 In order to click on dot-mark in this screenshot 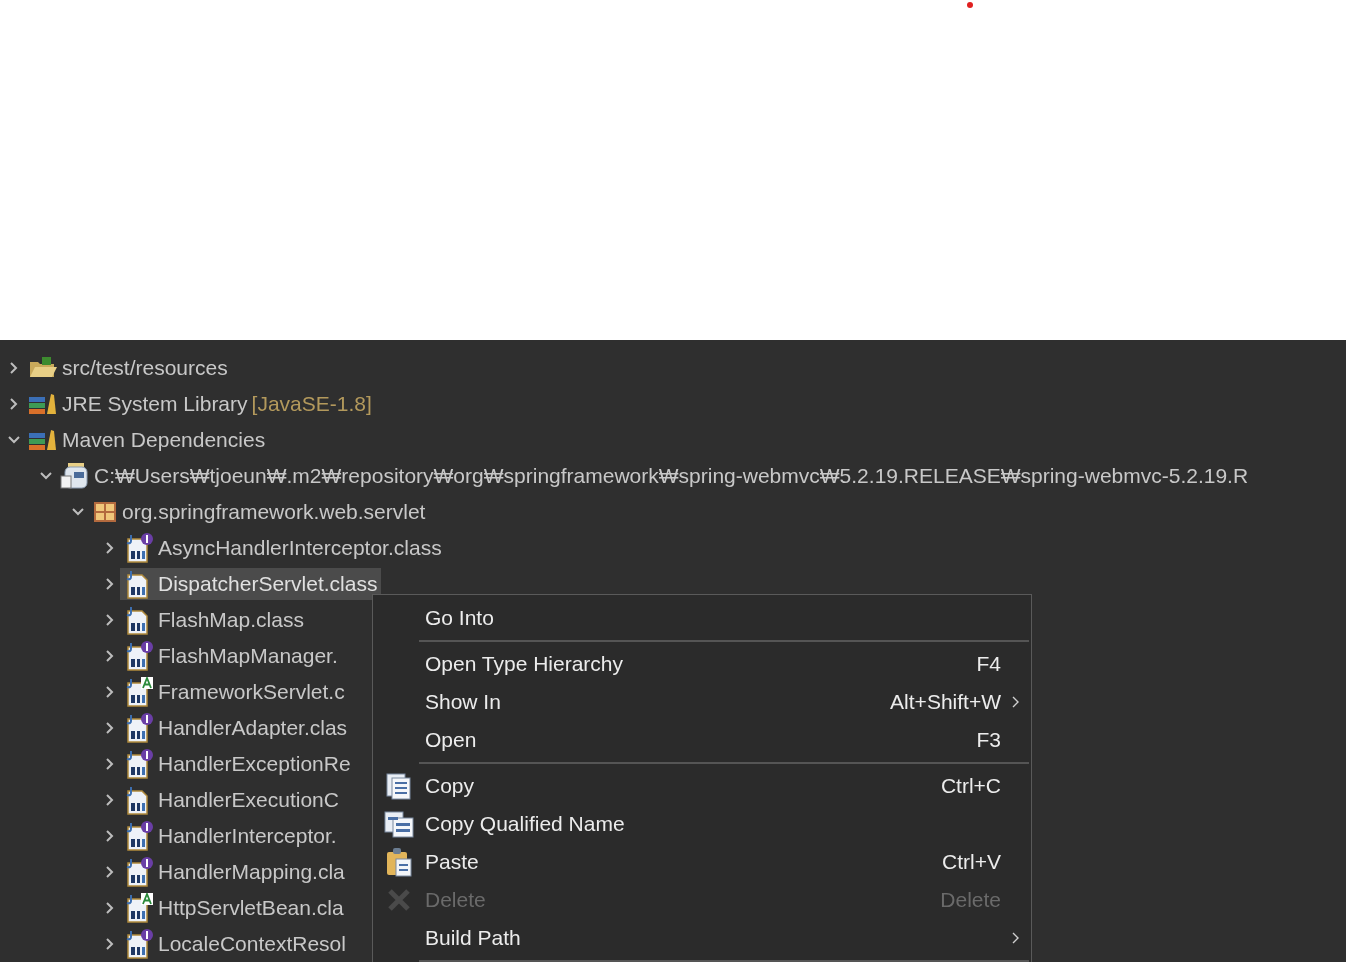, I will do `click(970, 5)`.